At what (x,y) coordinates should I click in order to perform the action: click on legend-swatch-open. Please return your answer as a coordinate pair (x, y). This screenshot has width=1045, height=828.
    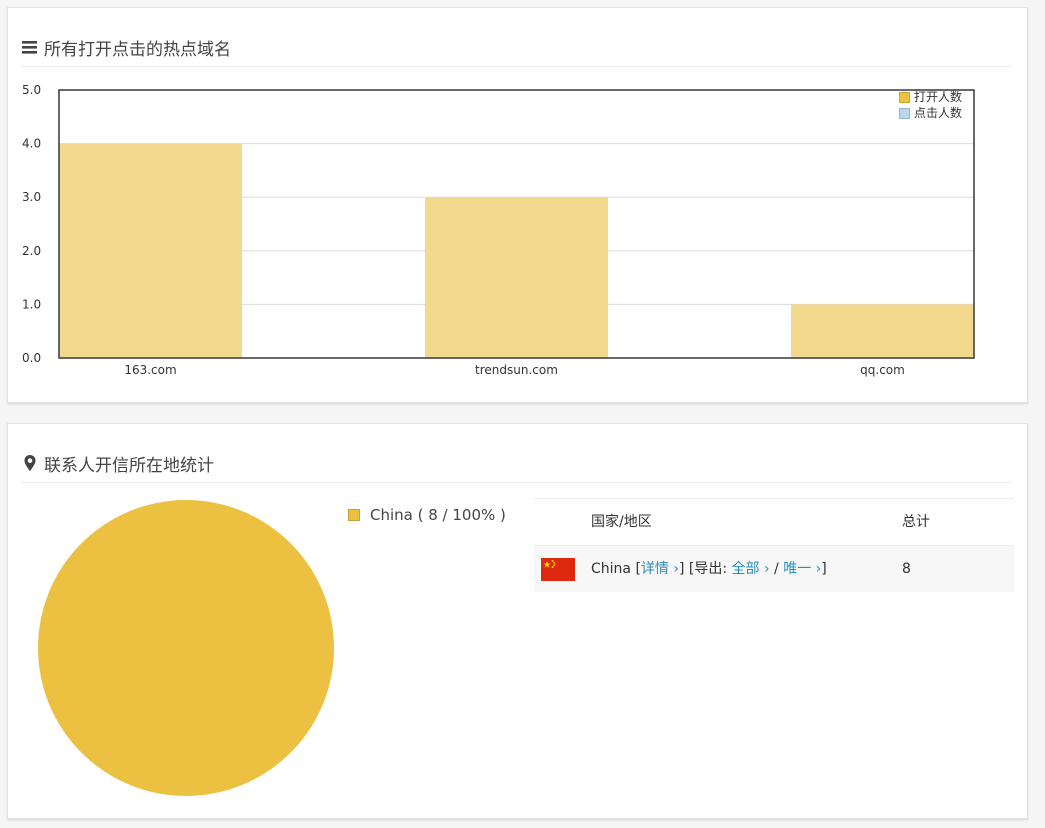
    Looking at the image, I should click on (904, 97).